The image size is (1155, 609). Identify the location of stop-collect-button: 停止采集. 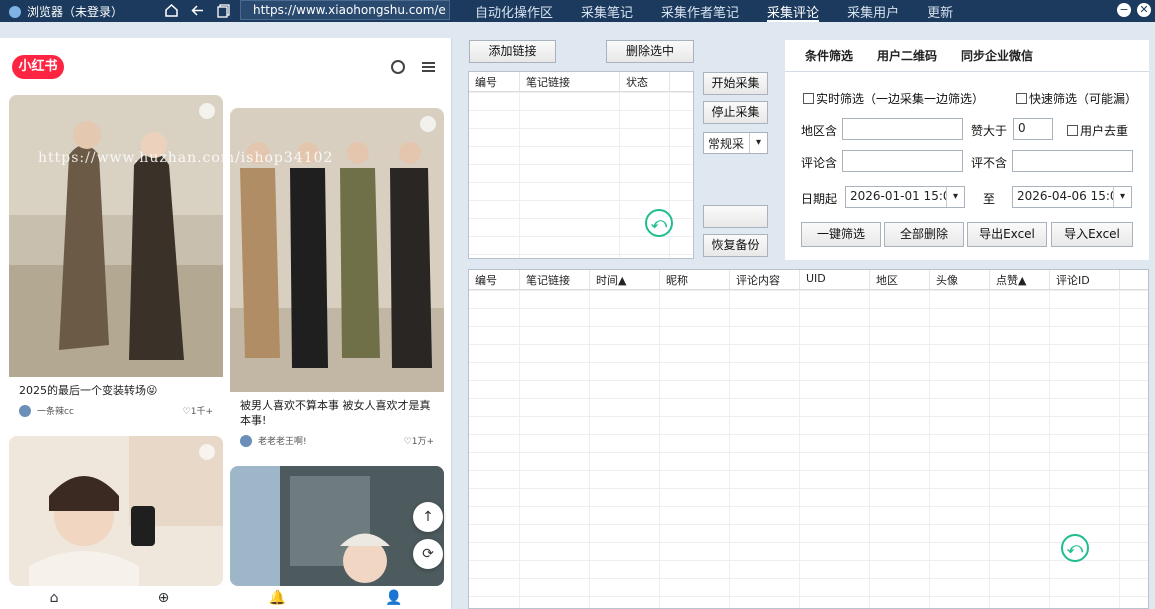
(735, 112).